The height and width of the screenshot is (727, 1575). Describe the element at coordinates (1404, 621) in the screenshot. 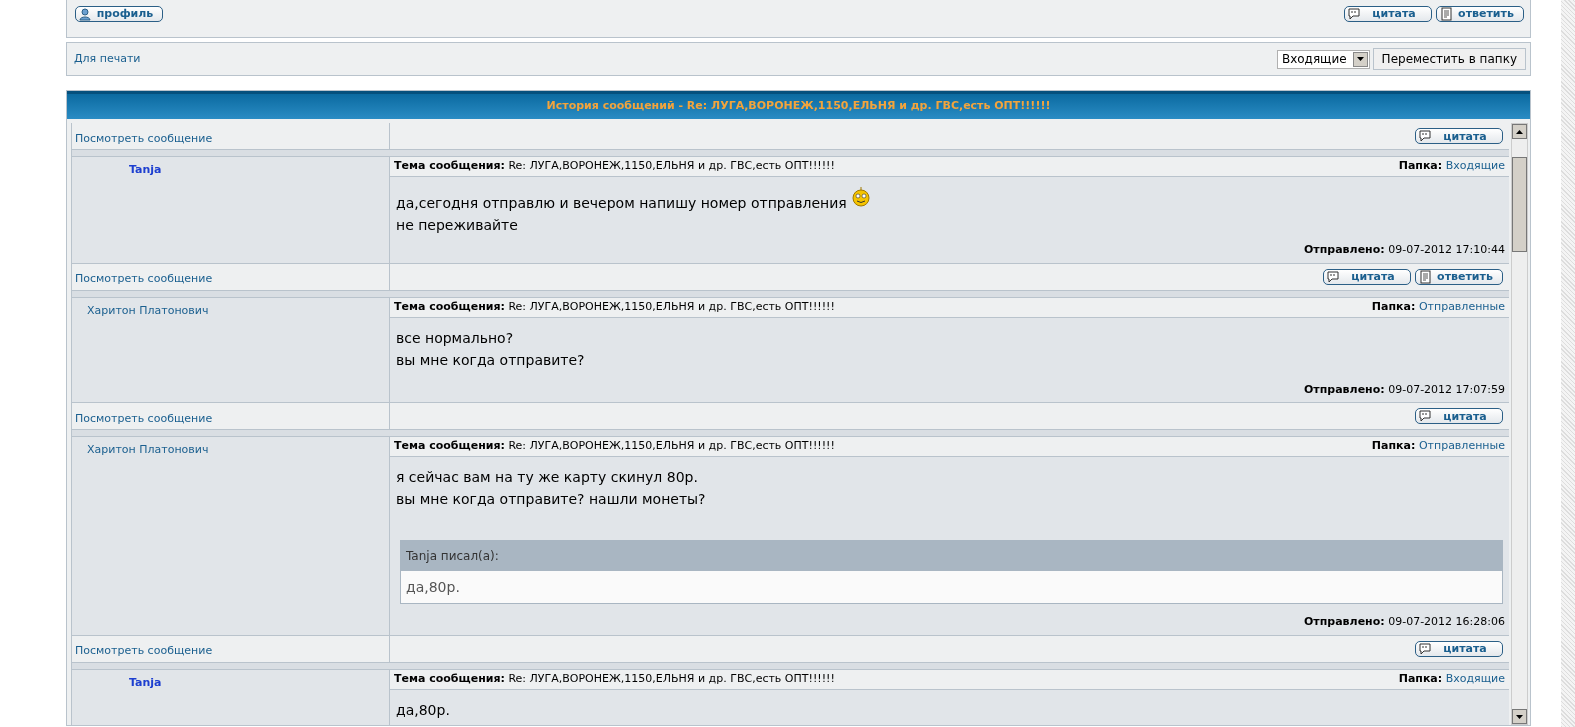

I see `sent-date: Отправлено: 09-07-2012 16:28:06` at that location.